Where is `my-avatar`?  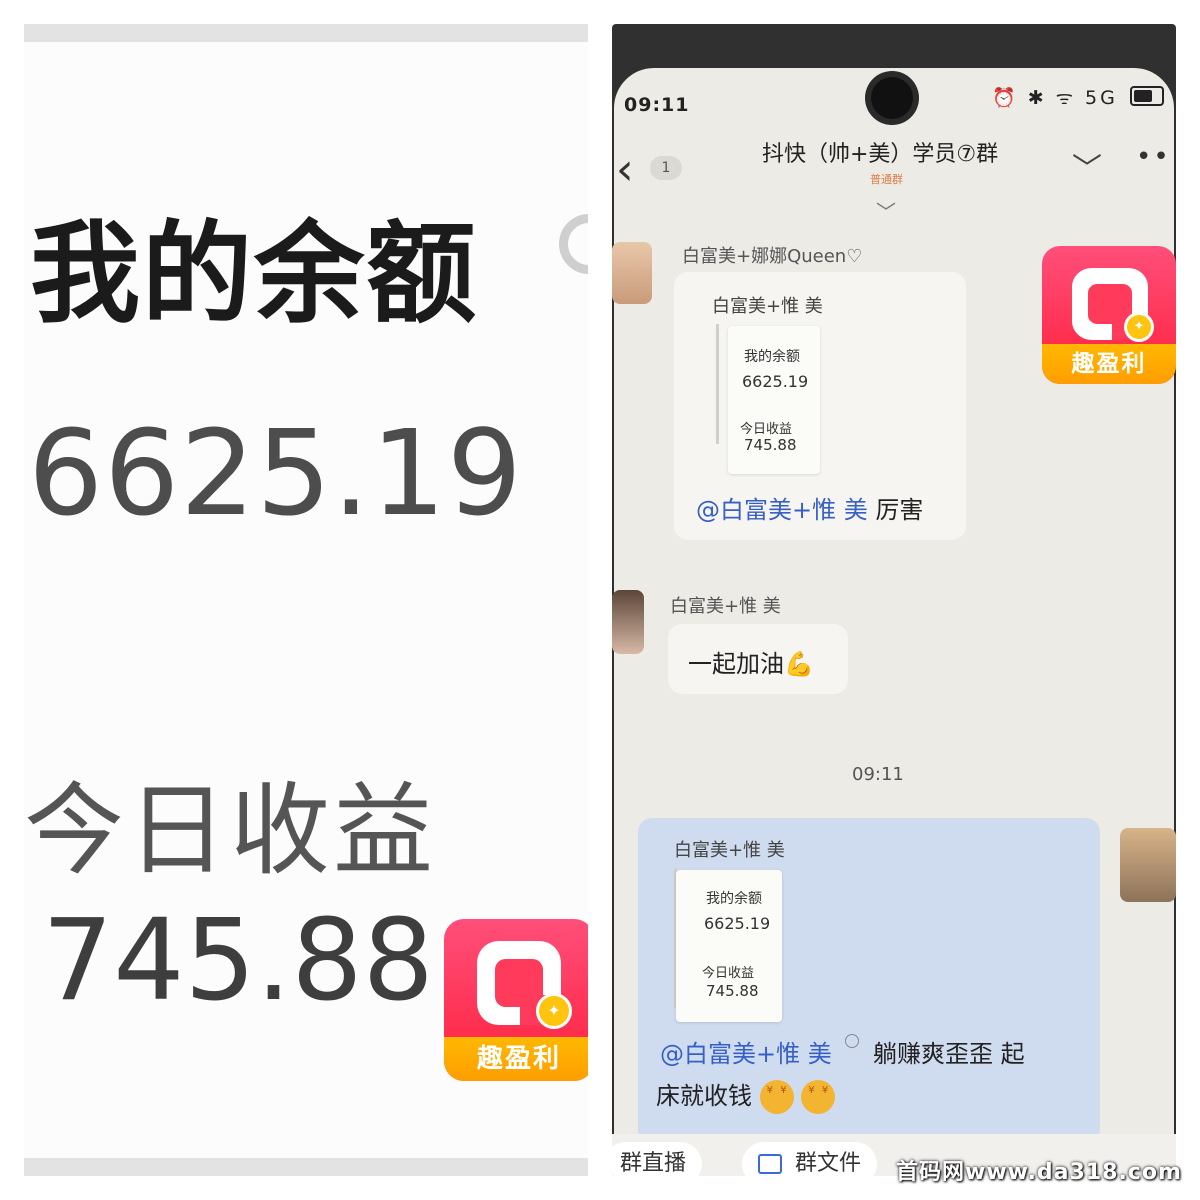 my-avatar is located at coordinates (1148, 865).